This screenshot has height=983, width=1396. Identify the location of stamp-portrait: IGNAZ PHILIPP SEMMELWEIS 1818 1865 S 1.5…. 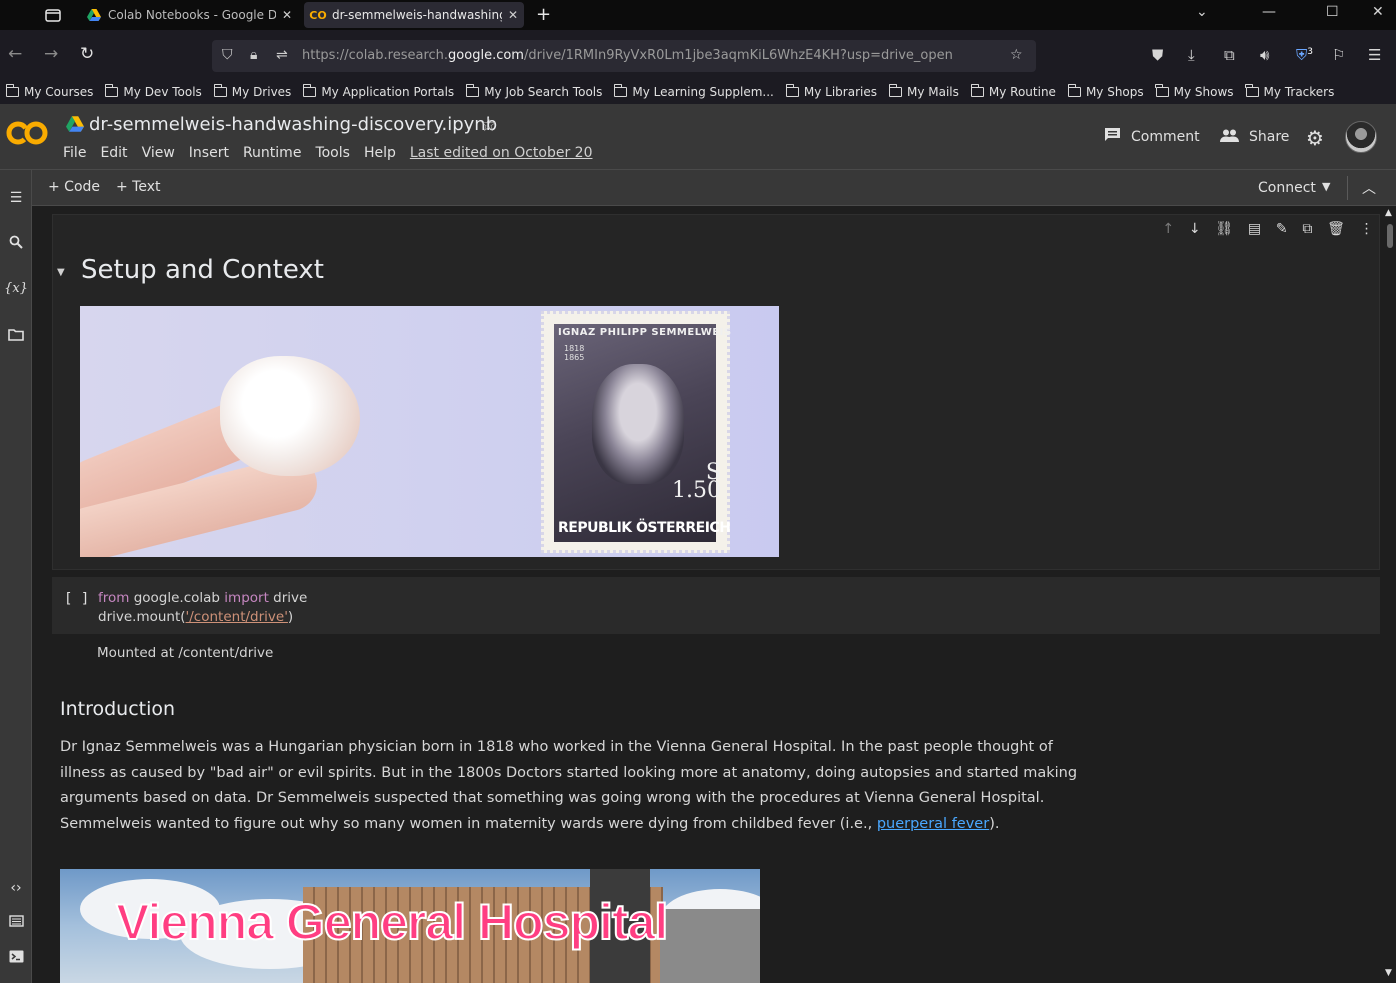
(642, 433).